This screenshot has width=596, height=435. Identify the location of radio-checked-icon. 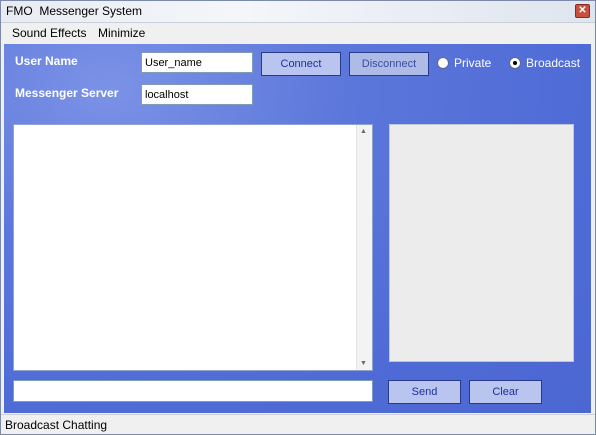
(515, 63).